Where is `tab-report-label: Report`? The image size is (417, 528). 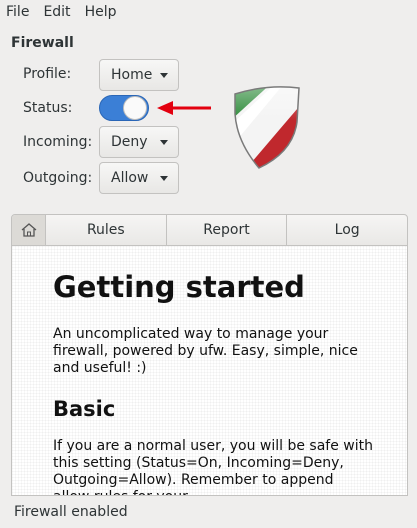 tab-report-label: Report is located at coordinates (226, 230).